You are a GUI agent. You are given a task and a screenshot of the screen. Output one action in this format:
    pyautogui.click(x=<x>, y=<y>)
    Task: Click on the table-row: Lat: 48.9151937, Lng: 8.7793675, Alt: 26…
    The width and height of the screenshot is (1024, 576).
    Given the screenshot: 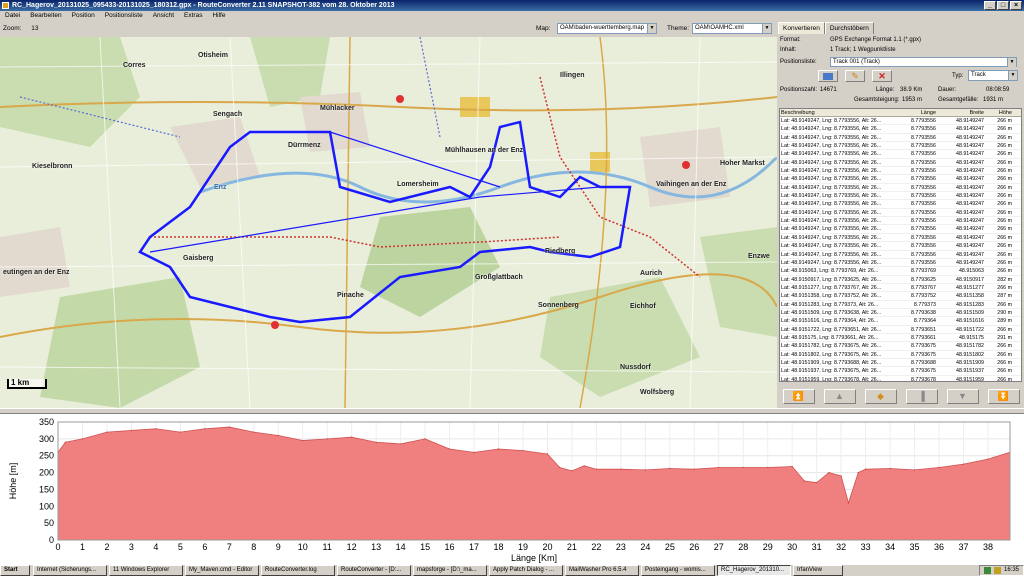 What is the action you would take?
    pyautogui.click(x=900, y=371)
    